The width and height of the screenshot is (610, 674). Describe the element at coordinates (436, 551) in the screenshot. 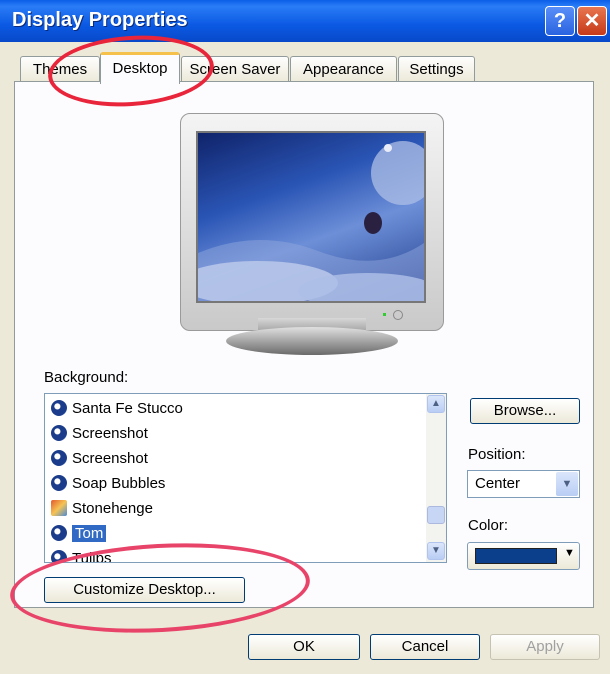

I see `scroll-down-icon: ▼` at that location.